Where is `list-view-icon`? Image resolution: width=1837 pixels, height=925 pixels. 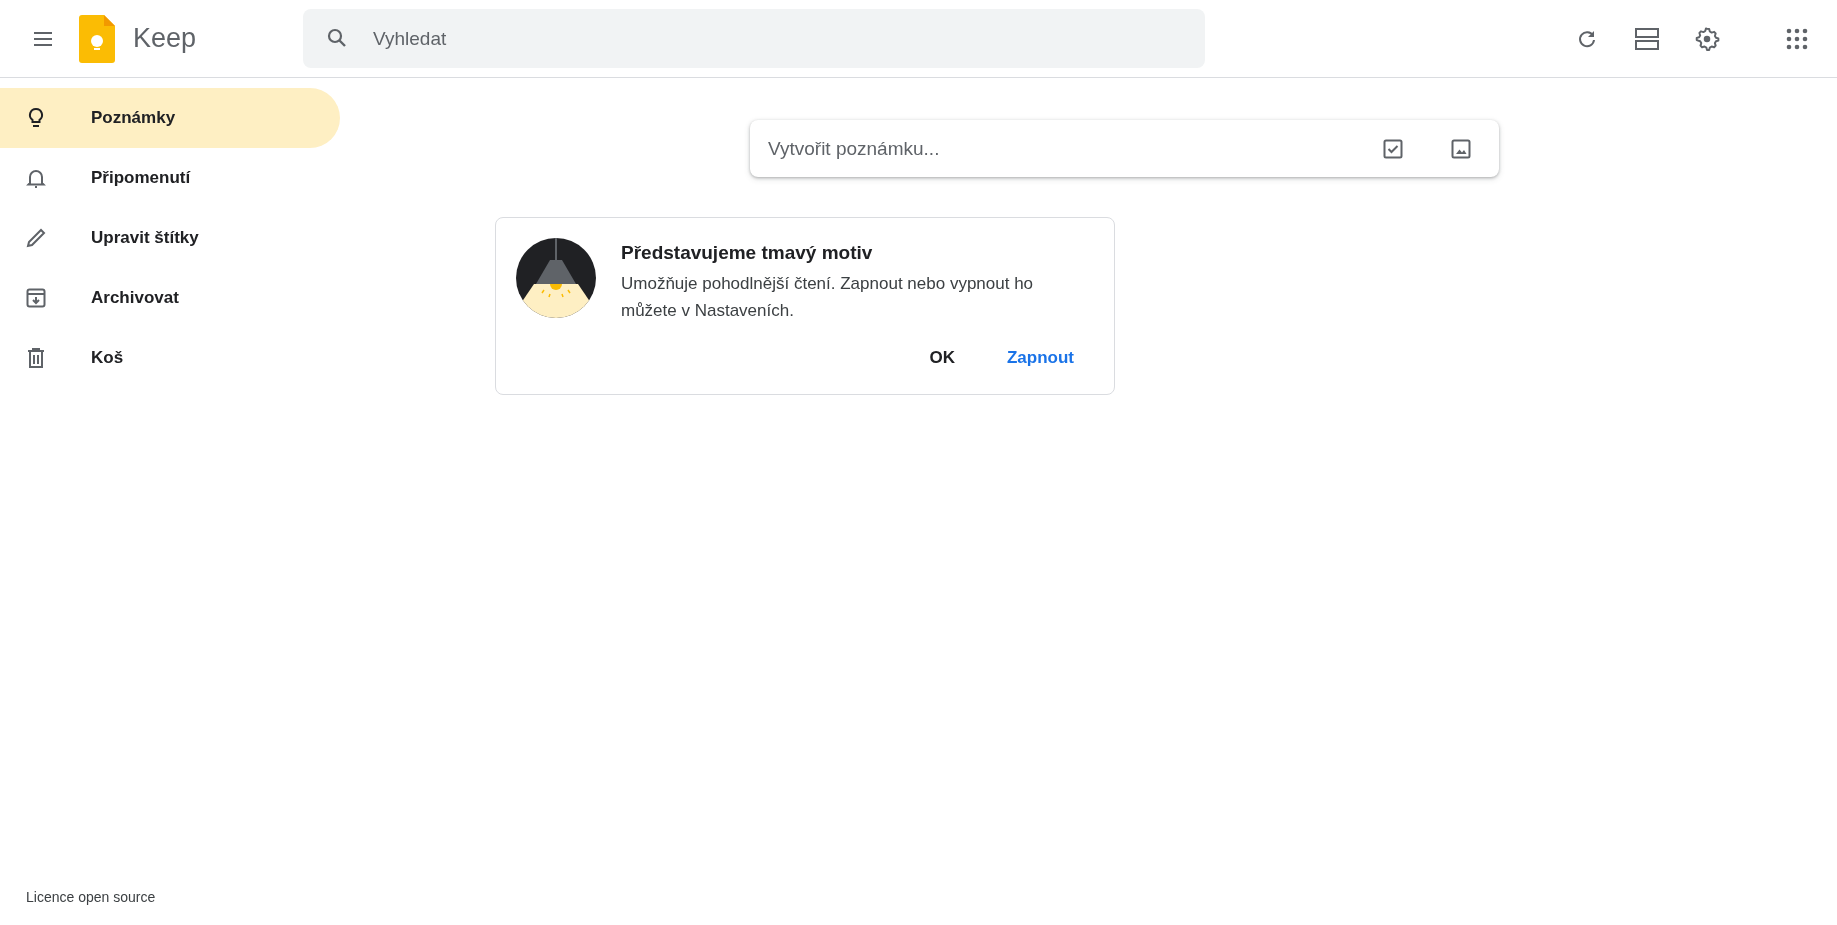 list-view-icon is located at coordinates (1647, 38).